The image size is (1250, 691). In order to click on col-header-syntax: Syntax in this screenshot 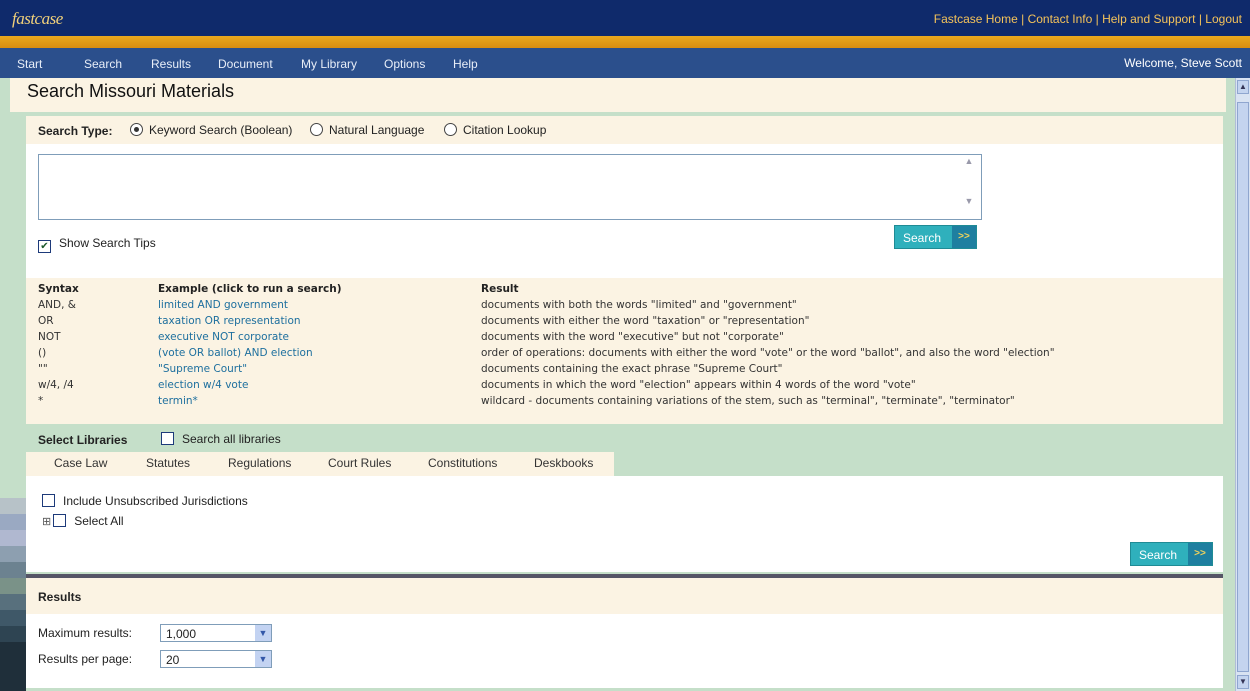, I will do `click(58, 289)`.